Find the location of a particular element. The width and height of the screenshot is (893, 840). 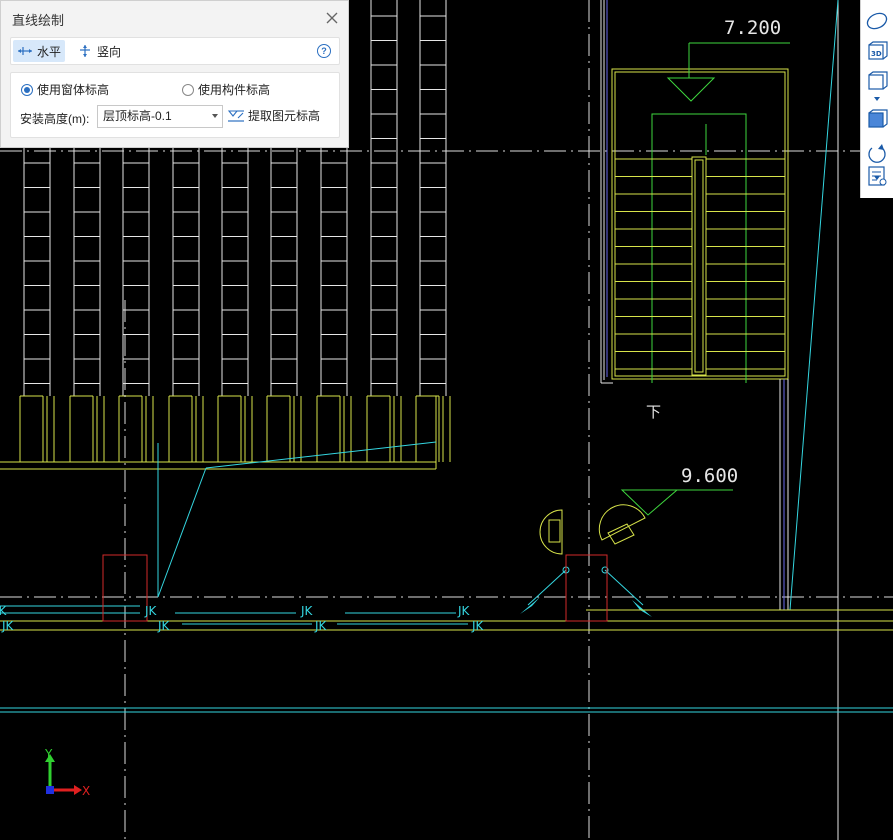

close-icon is located at coordinates (332, 18).